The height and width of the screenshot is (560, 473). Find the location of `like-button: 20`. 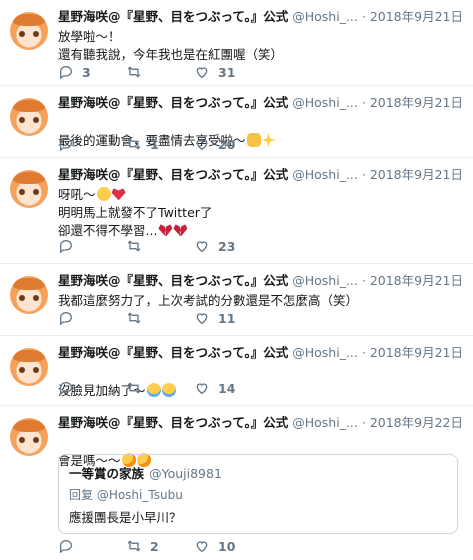

like-button: 20 is located at coordinates (228, 144).